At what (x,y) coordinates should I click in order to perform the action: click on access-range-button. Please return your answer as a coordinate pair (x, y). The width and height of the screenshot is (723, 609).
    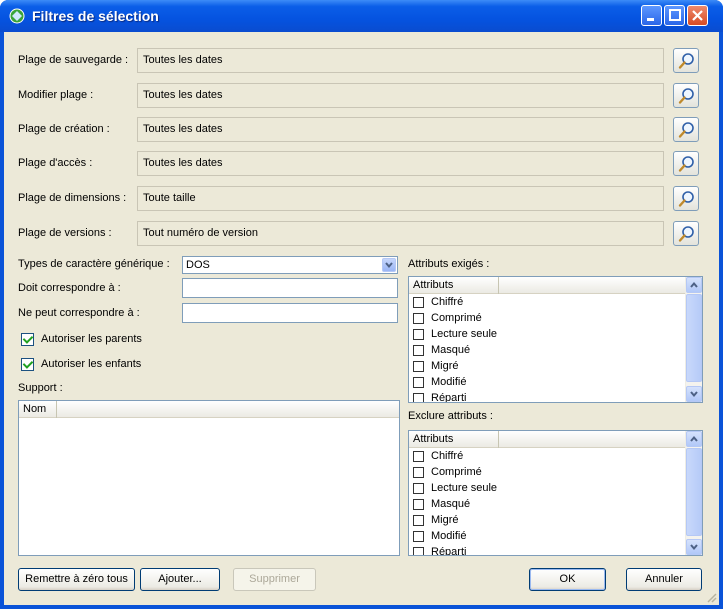
    Looking at the image, I should click on (686, 163).